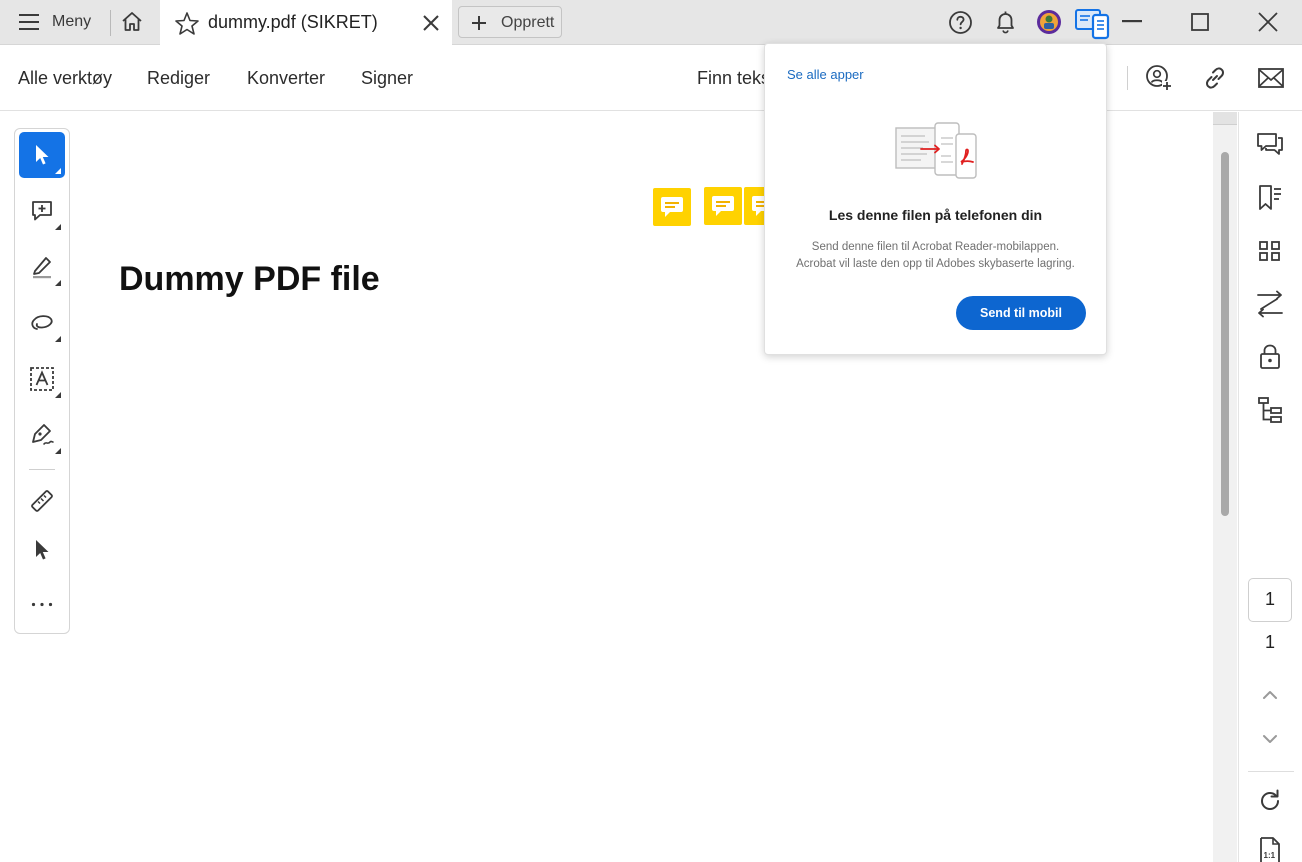 The image size is (1302, 862). I want to click on pointer-arrow-icon, so click(42, 550).